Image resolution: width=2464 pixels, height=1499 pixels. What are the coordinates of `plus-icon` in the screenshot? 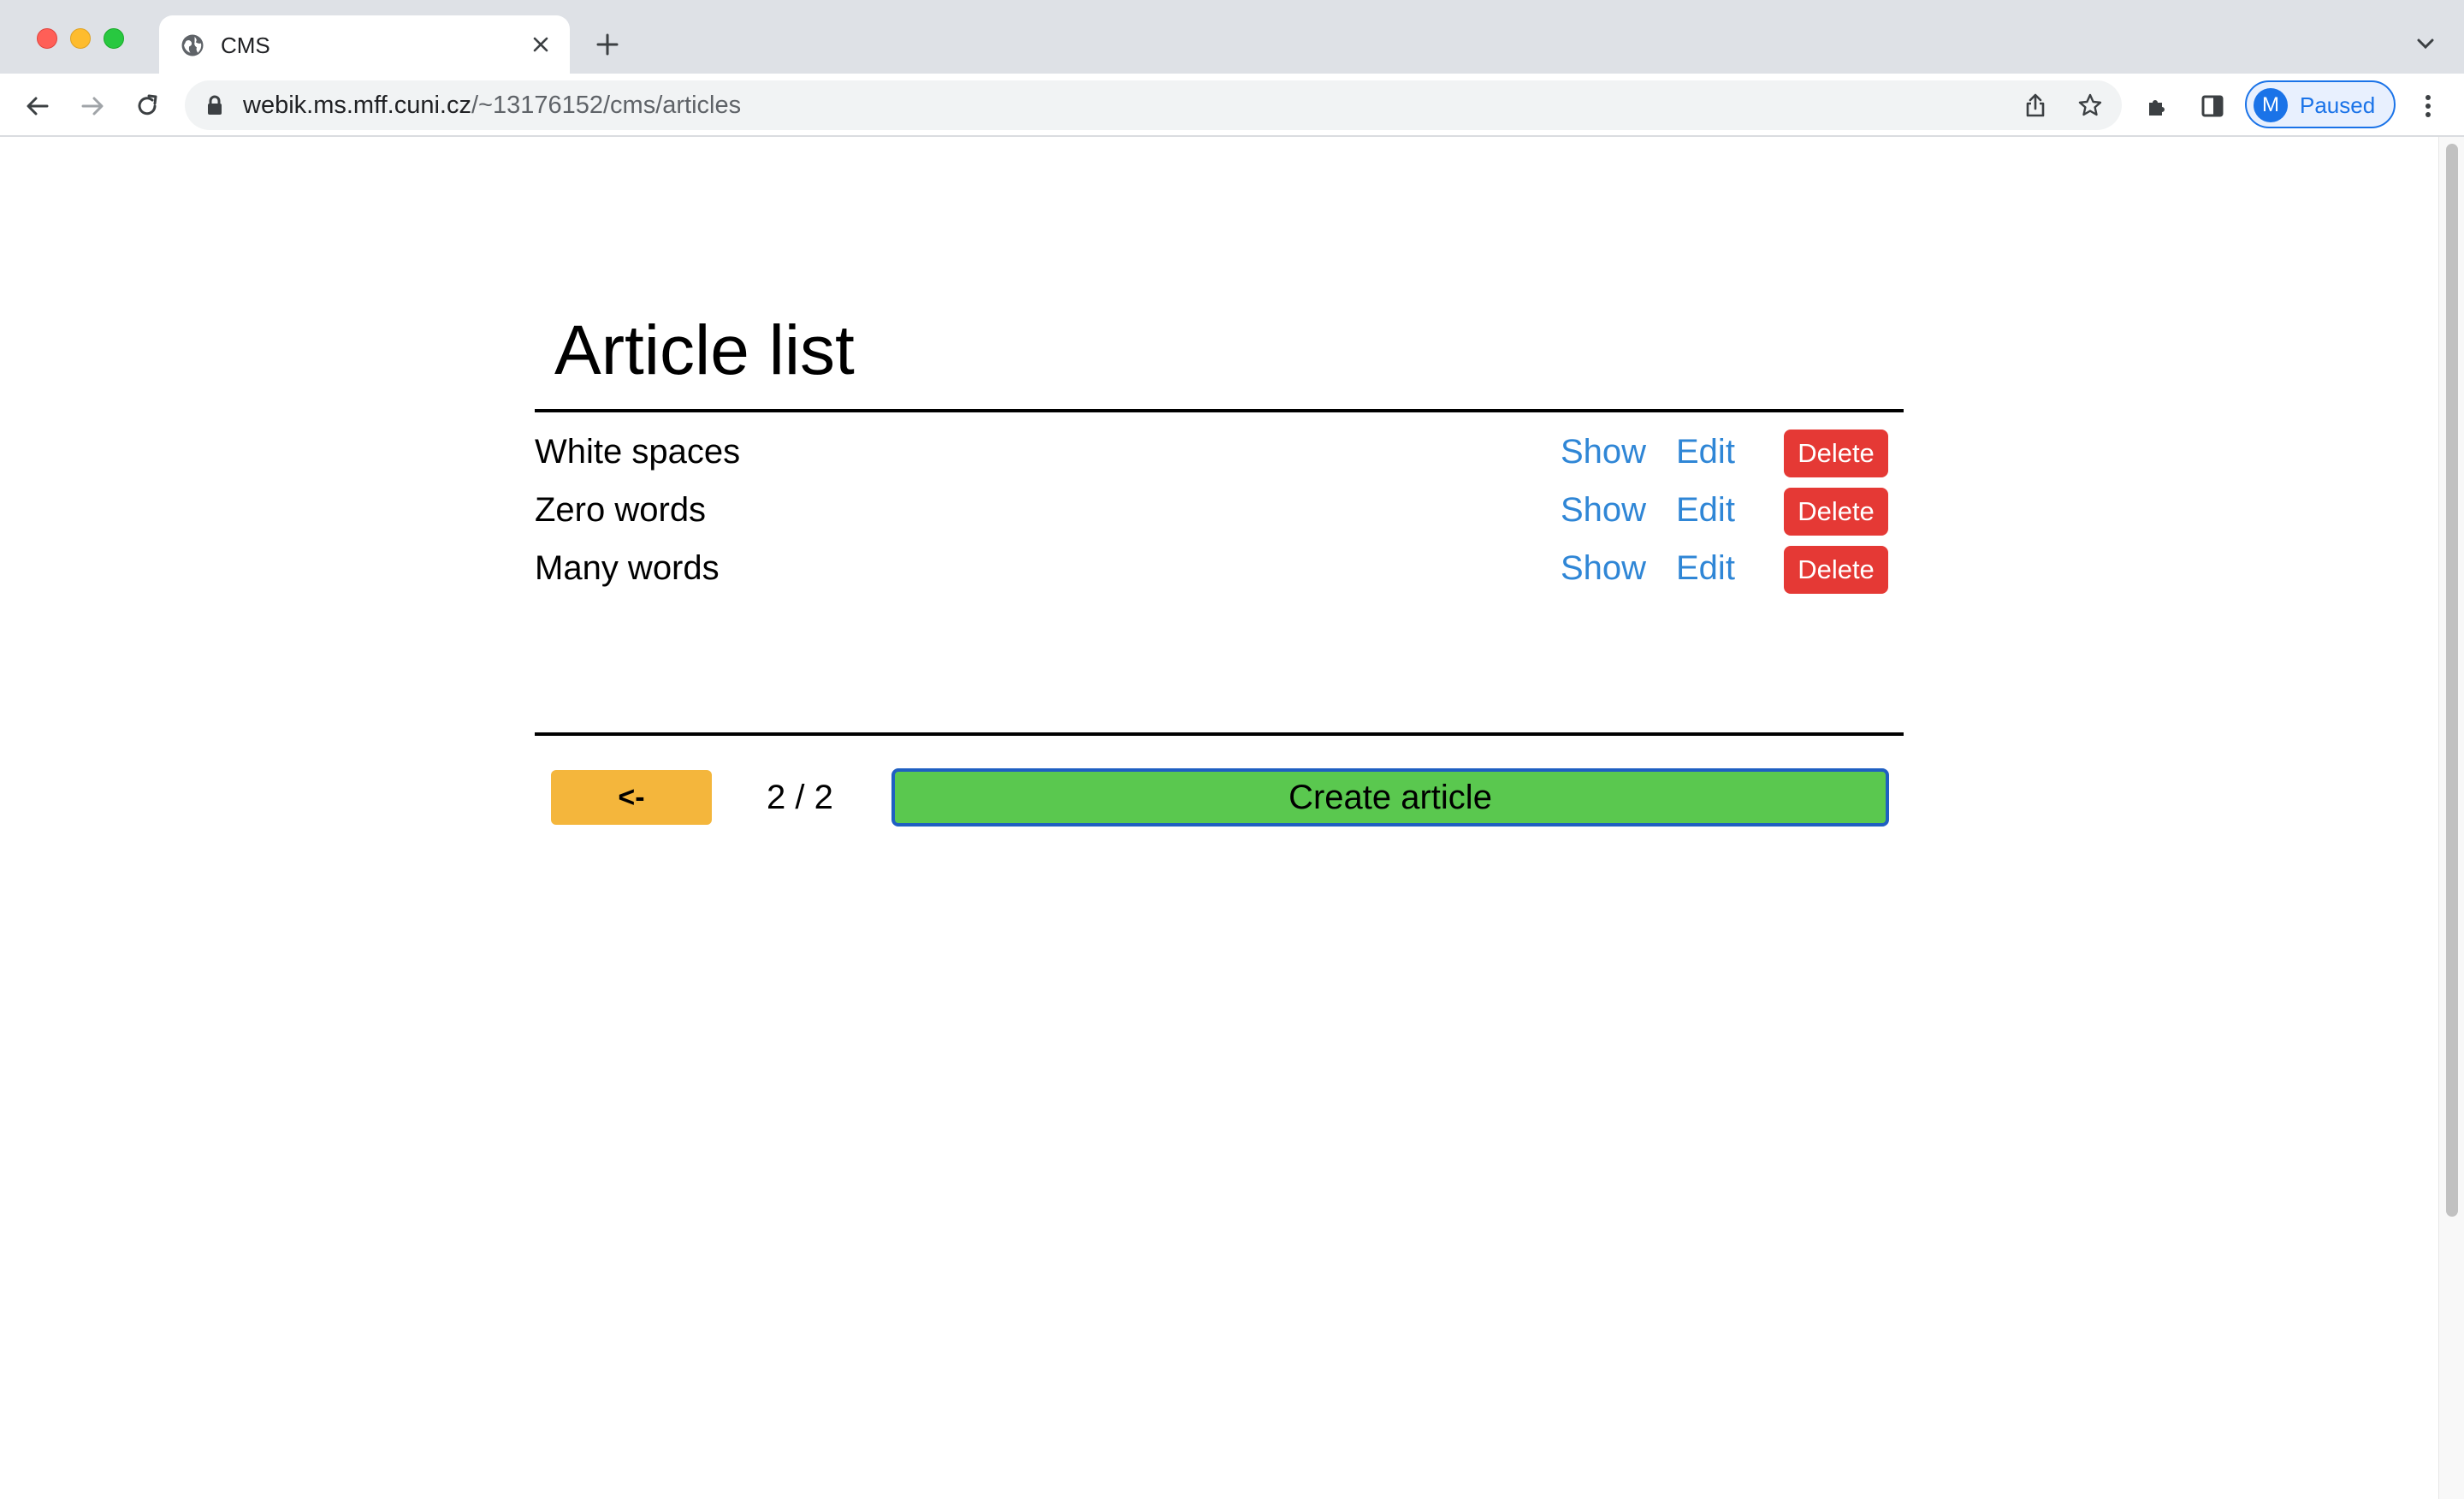 It's located at (607, 44).